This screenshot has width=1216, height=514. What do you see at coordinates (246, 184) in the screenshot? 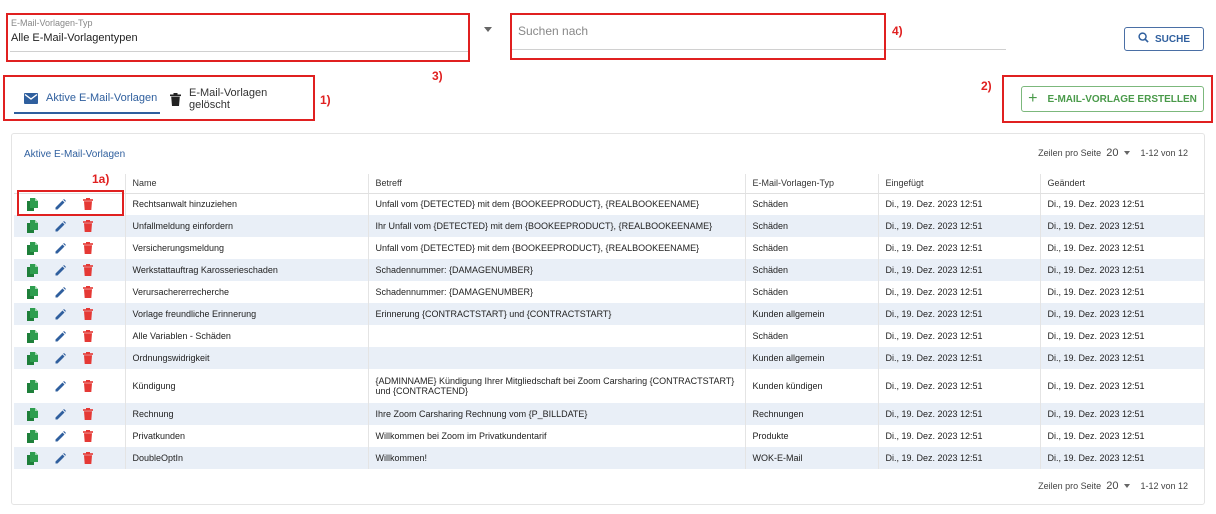
I see `col-header-name: Name` at bounding box center [246, 184].